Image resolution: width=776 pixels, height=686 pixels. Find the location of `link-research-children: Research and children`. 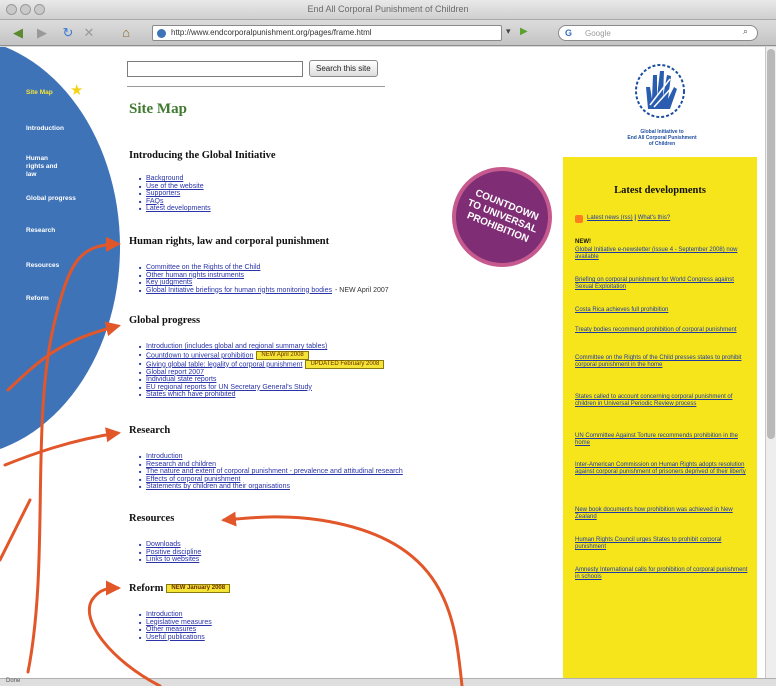

link-research-children: Research and children is located at coordinates (271, 465).